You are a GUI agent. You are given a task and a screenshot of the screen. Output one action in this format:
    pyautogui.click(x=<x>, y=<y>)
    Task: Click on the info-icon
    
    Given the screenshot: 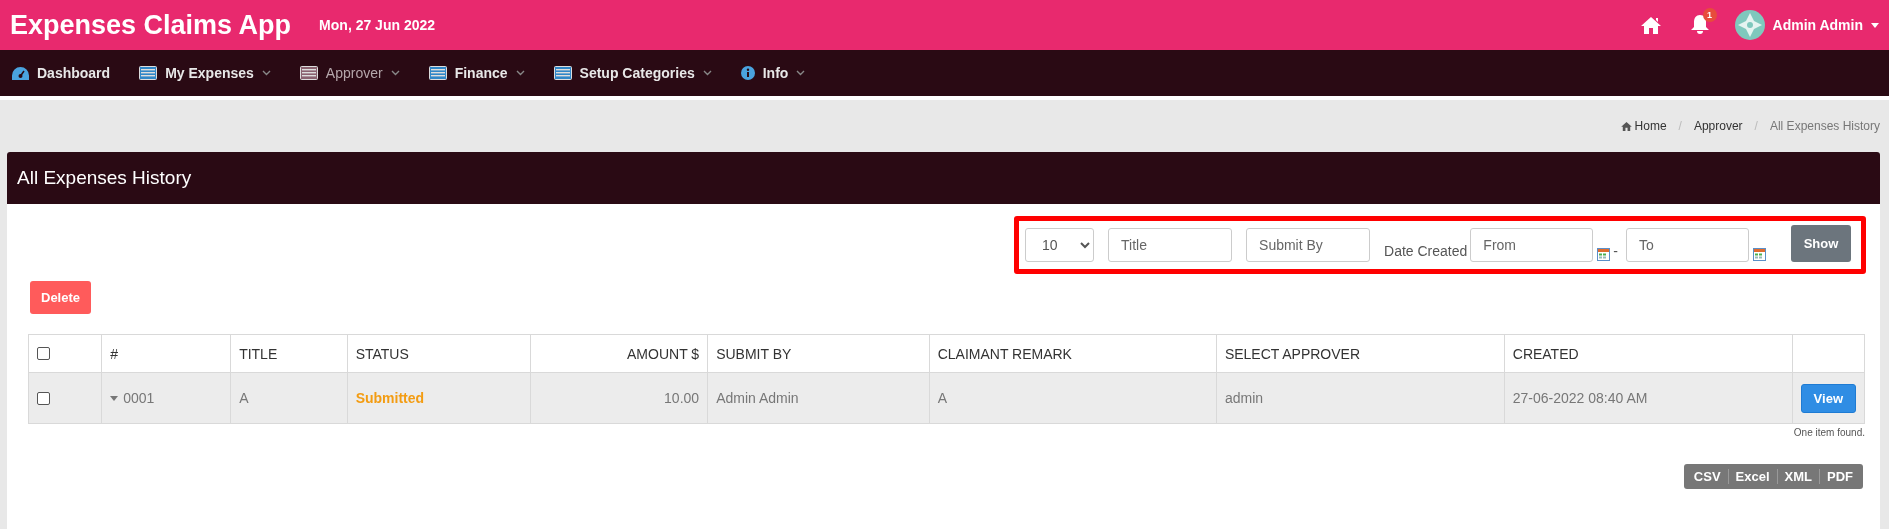 What is the action you would take?
    pyautogui.click(x=747, y=73)
    